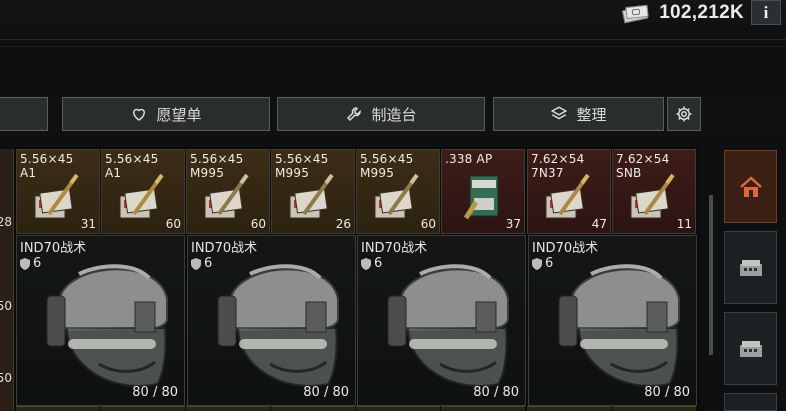  I want to click on info-button: i, so click(766, 12).